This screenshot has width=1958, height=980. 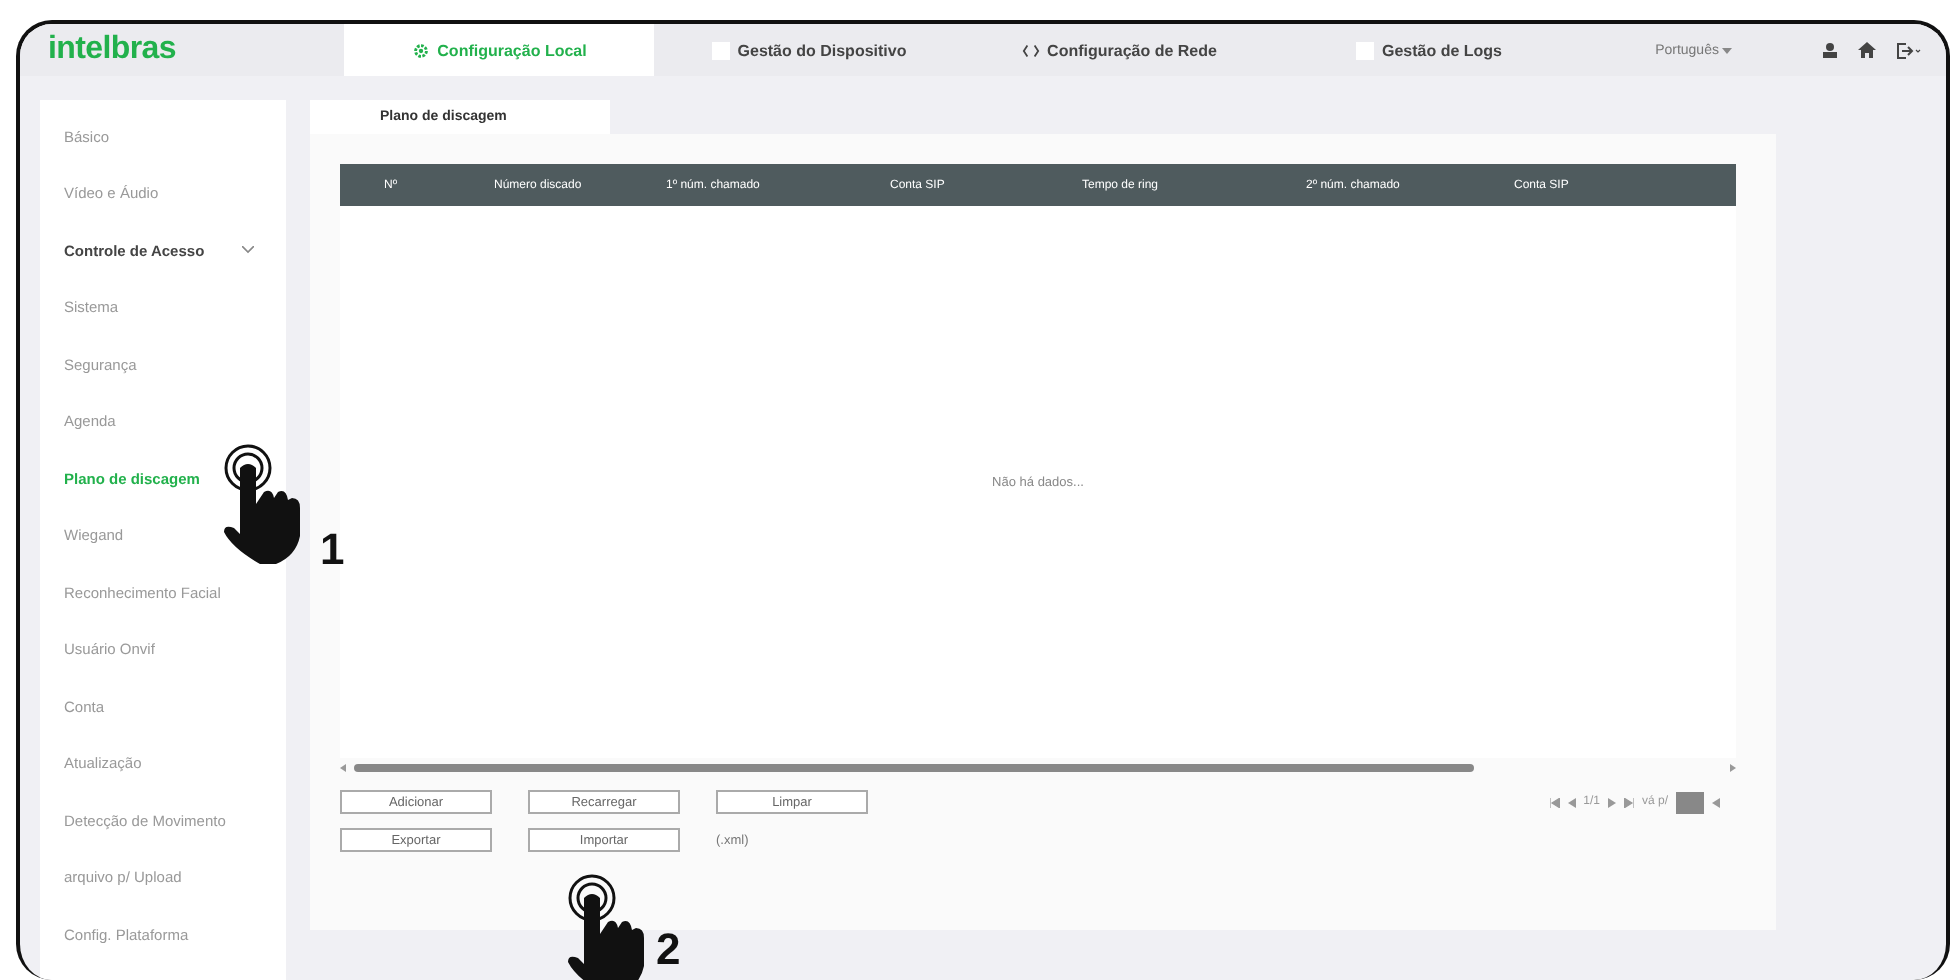 What do you see at coordinates (344, 767) in the screenshot?
I see `scroll-left-icon` at bounding box center [344, 767].